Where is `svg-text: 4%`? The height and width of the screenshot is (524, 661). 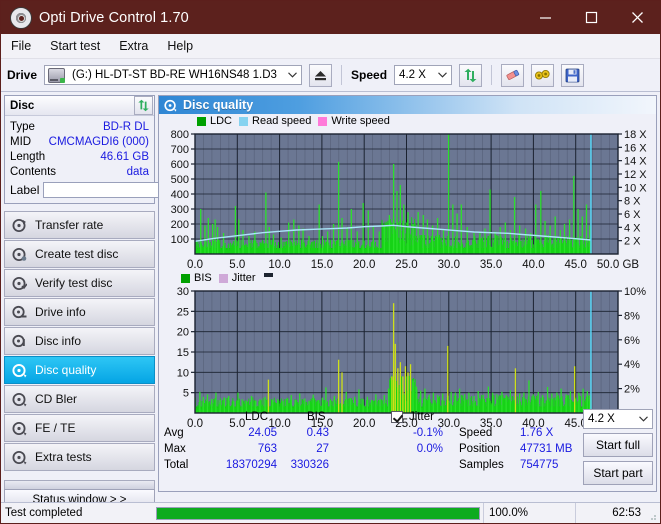
svg-text: 4% is located at coordinates (632, 365).